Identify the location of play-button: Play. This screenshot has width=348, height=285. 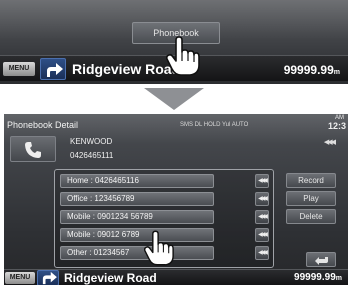
(311, 198).